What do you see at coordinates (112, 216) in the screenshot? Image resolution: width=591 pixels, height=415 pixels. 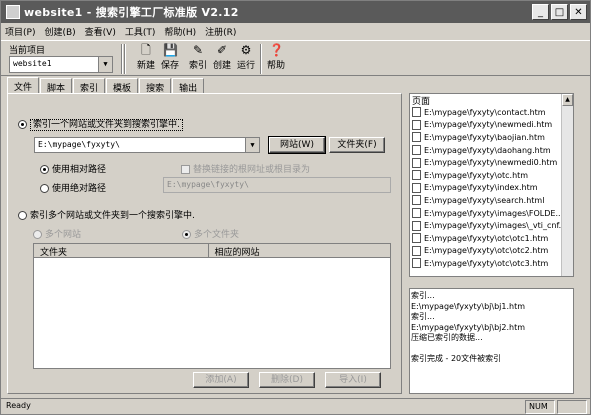 I see `option-multi-label: 索引多个网站或文件夹到一个搜索引擎中.` at bounding box center [112, 216].